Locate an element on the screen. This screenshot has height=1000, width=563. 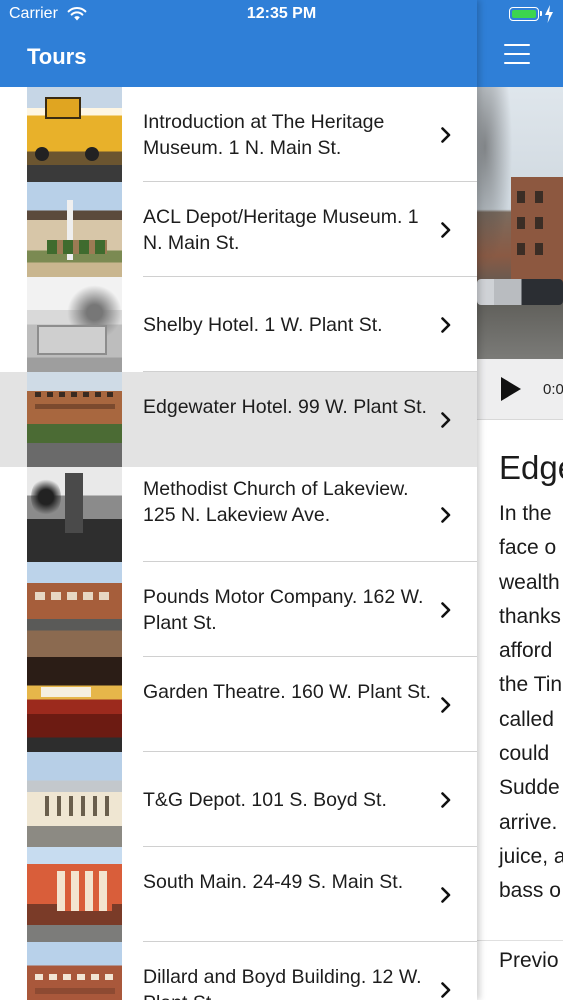
menu-icon is located at coordinates (518, 55).